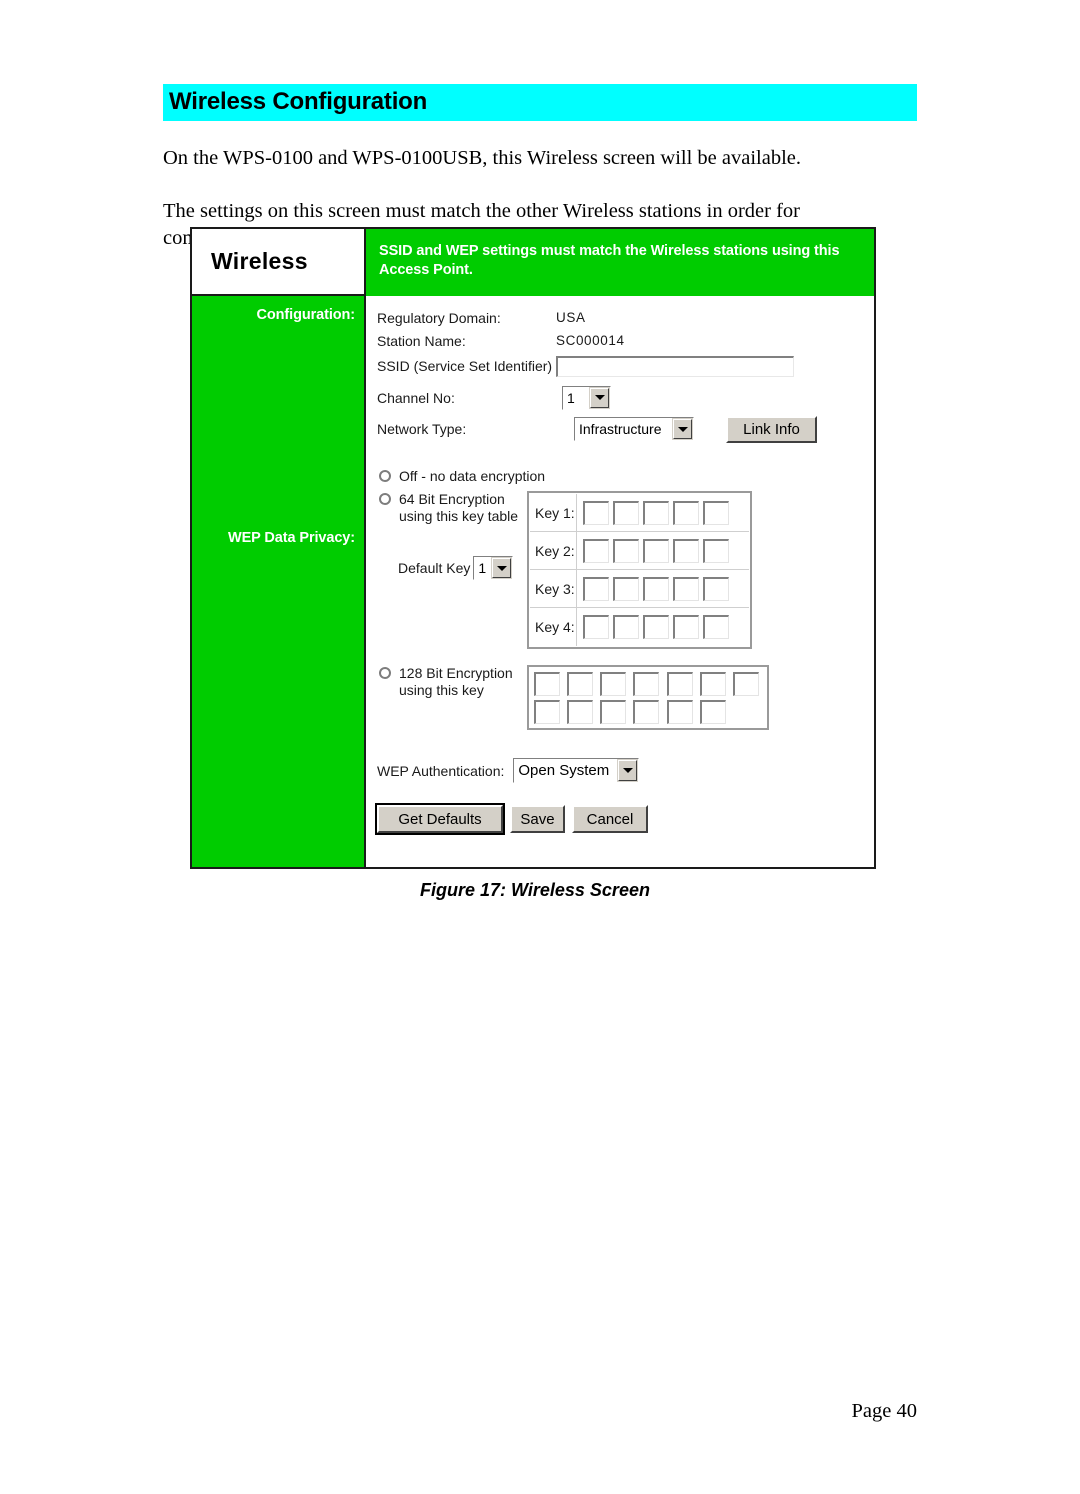 The height and width of the screenshot is (1494, 1080). I want to click on content-bottom-spacer, so click(625, 850).